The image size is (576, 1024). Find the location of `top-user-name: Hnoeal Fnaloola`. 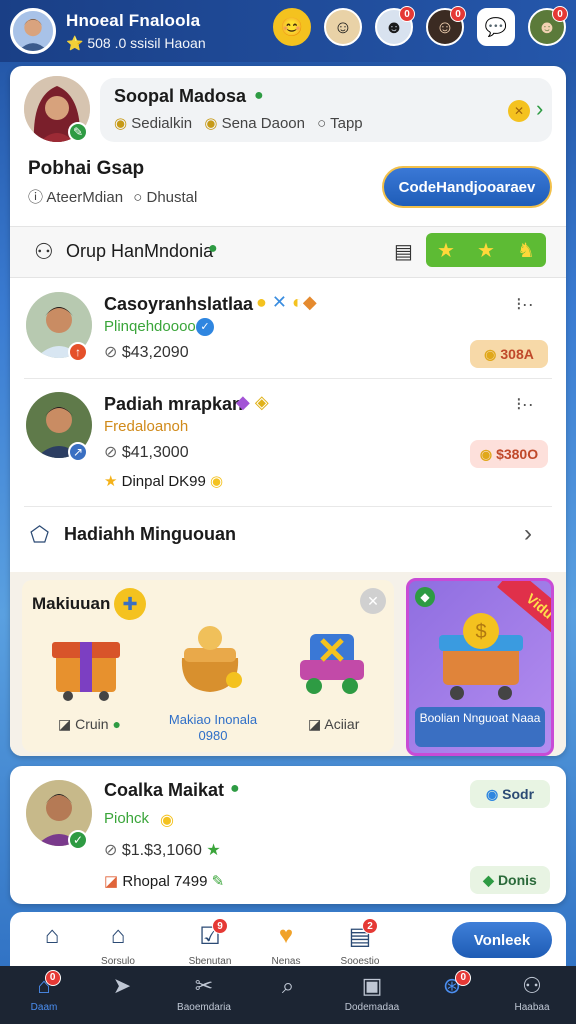

top-user-name: Hnoeal Fnaloola is located at coordinates (133, 20).